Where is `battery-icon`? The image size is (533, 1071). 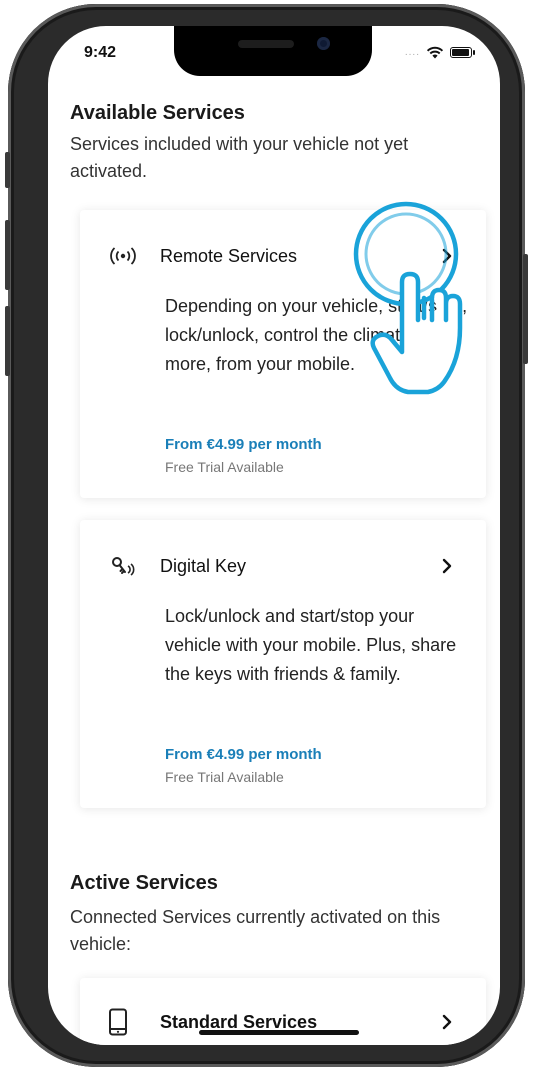
battery-icon is located at coordinates (462, 52).